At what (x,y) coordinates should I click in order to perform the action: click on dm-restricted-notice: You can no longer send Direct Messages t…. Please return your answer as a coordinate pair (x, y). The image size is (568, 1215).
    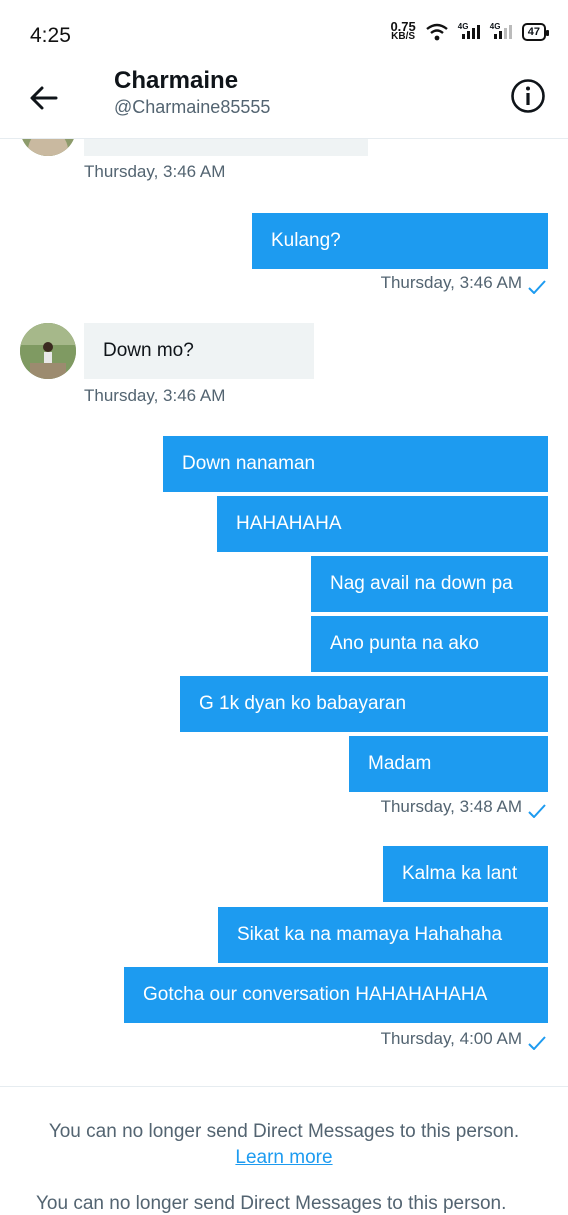
    Looking at the image, I should click on (284, 1131).